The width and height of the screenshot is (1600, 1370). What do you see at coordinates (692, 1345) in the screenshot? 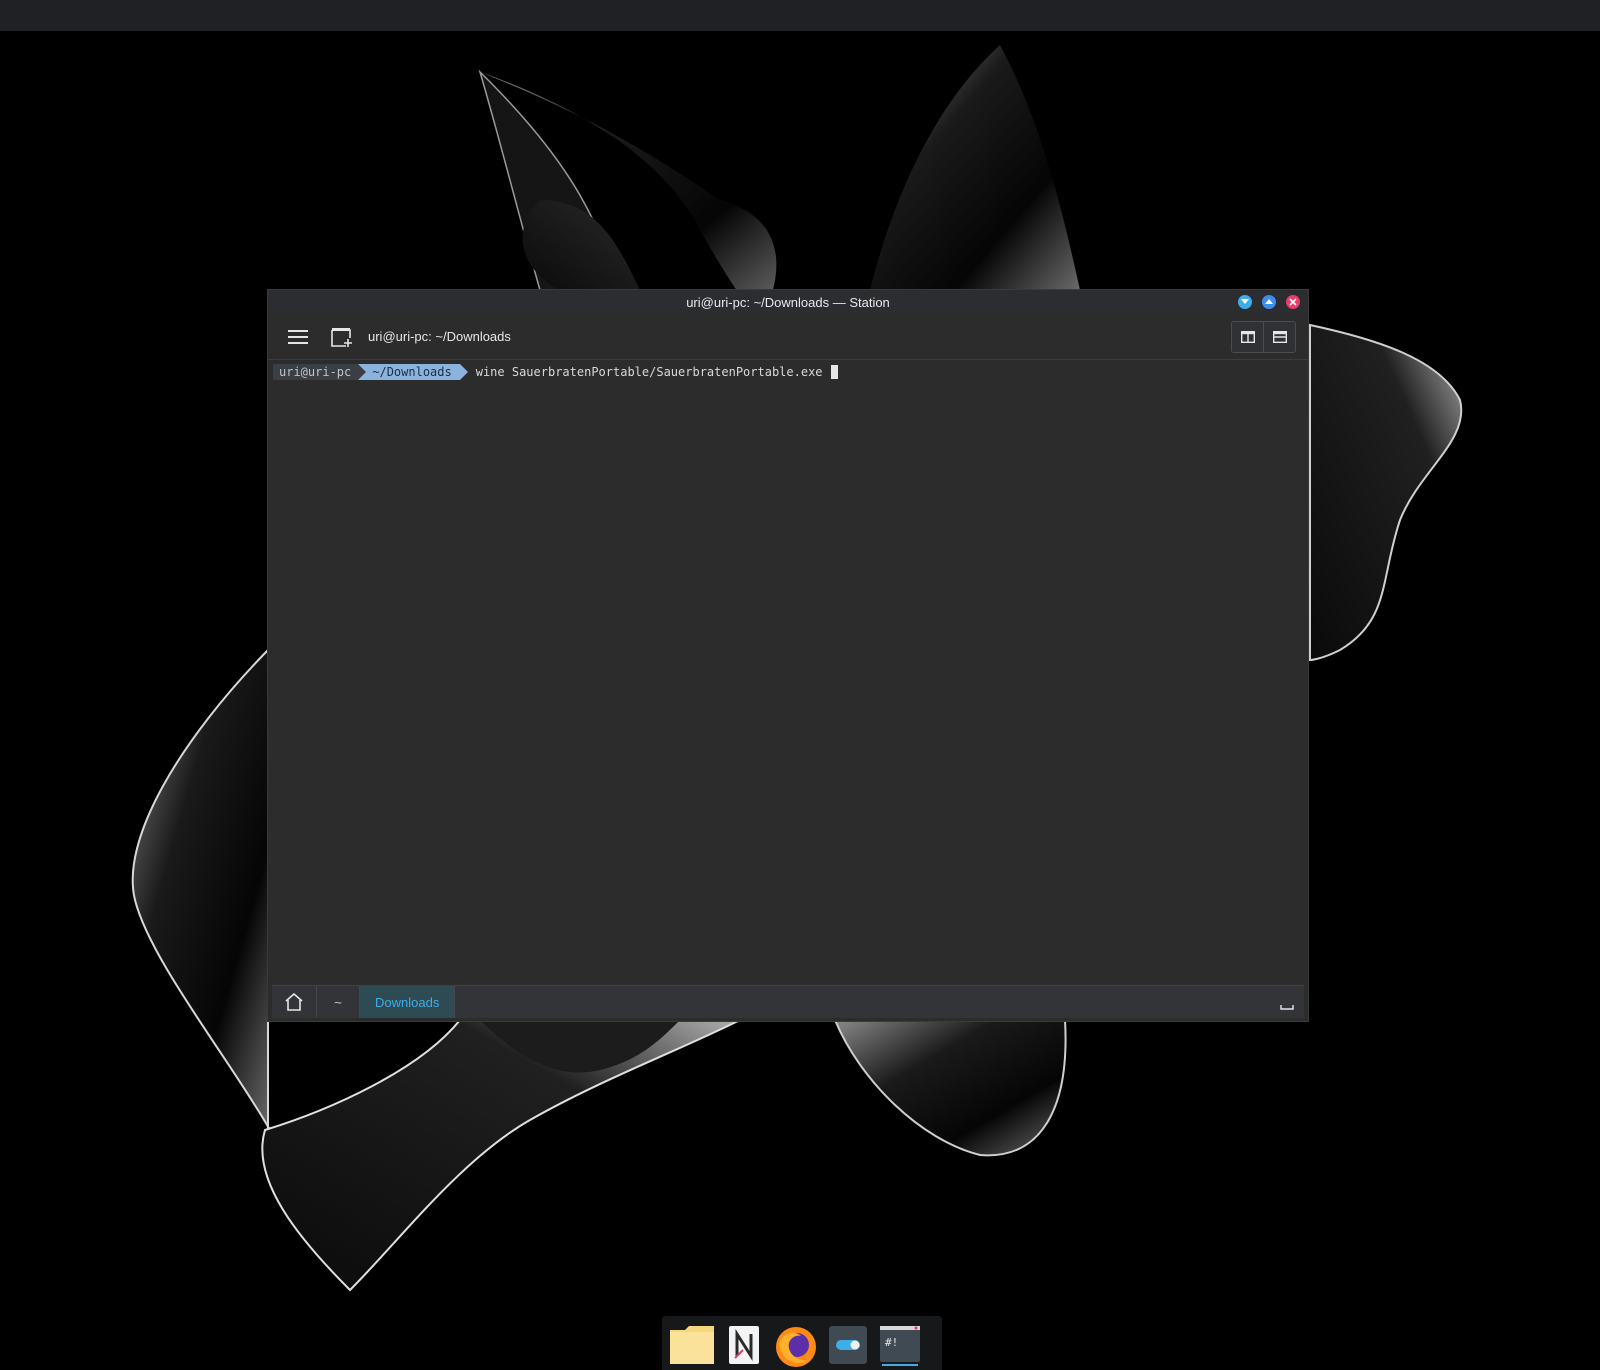
I see `folder-icon` at bounding box center [692, 1345].